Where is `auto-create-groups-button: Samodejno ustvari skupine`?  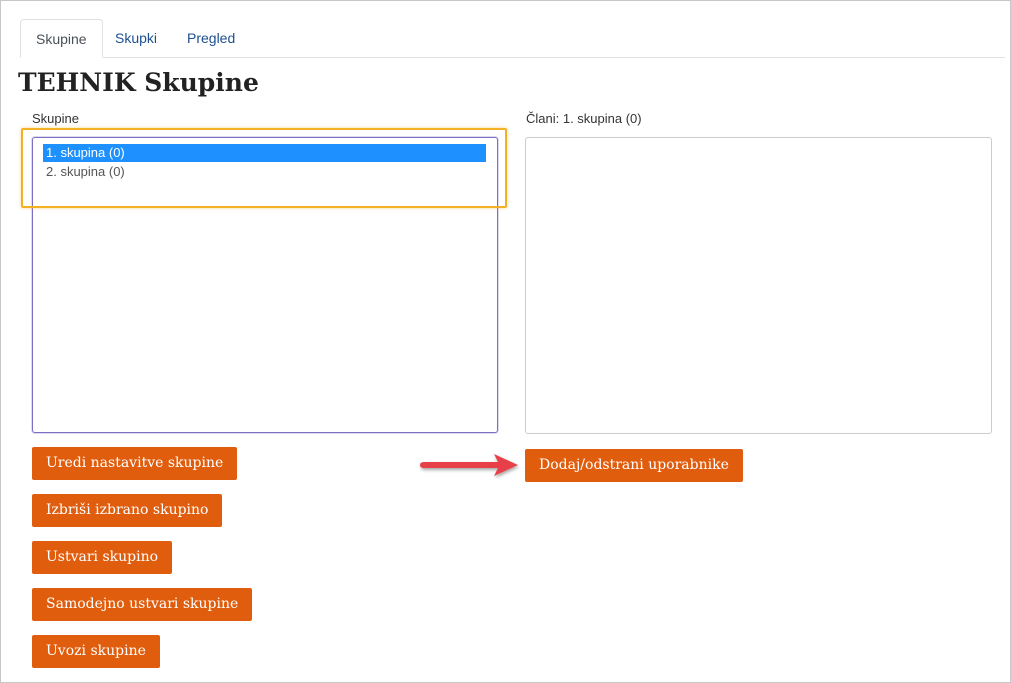 auto-create-groups-button: Samodejno ustvari skupine is located at coordinates (142, 604).